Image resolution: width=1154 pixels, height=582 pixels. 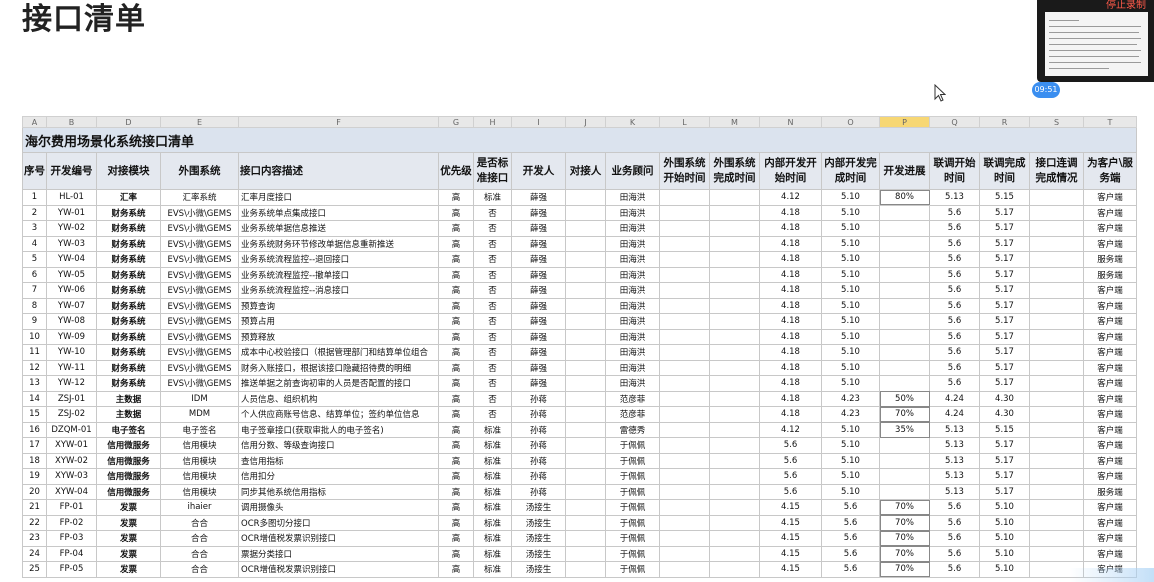 What do you see at coordinates (585, 171) in the screenshot?
I see `column-title: 对接人` at bounding box center [585, 171].